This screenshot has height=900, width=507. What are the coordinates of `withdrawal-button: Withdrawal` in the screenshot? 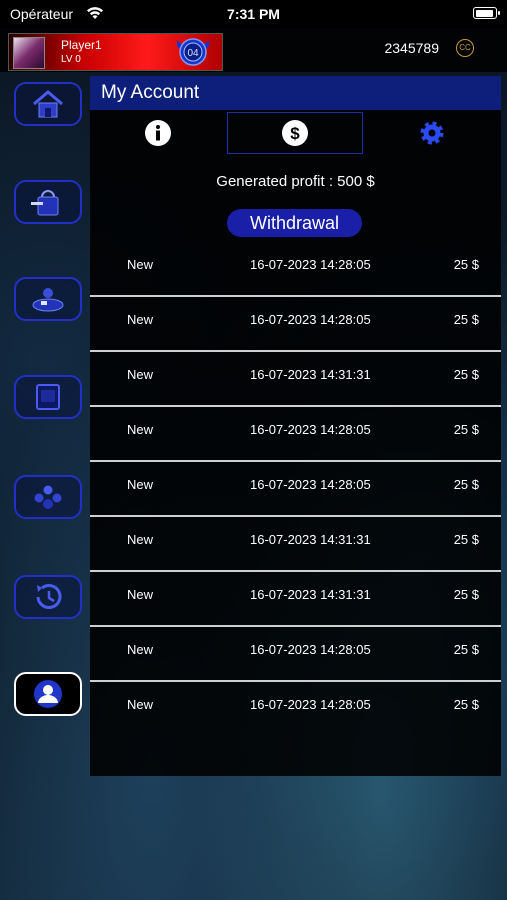 It's located at (294, 223).